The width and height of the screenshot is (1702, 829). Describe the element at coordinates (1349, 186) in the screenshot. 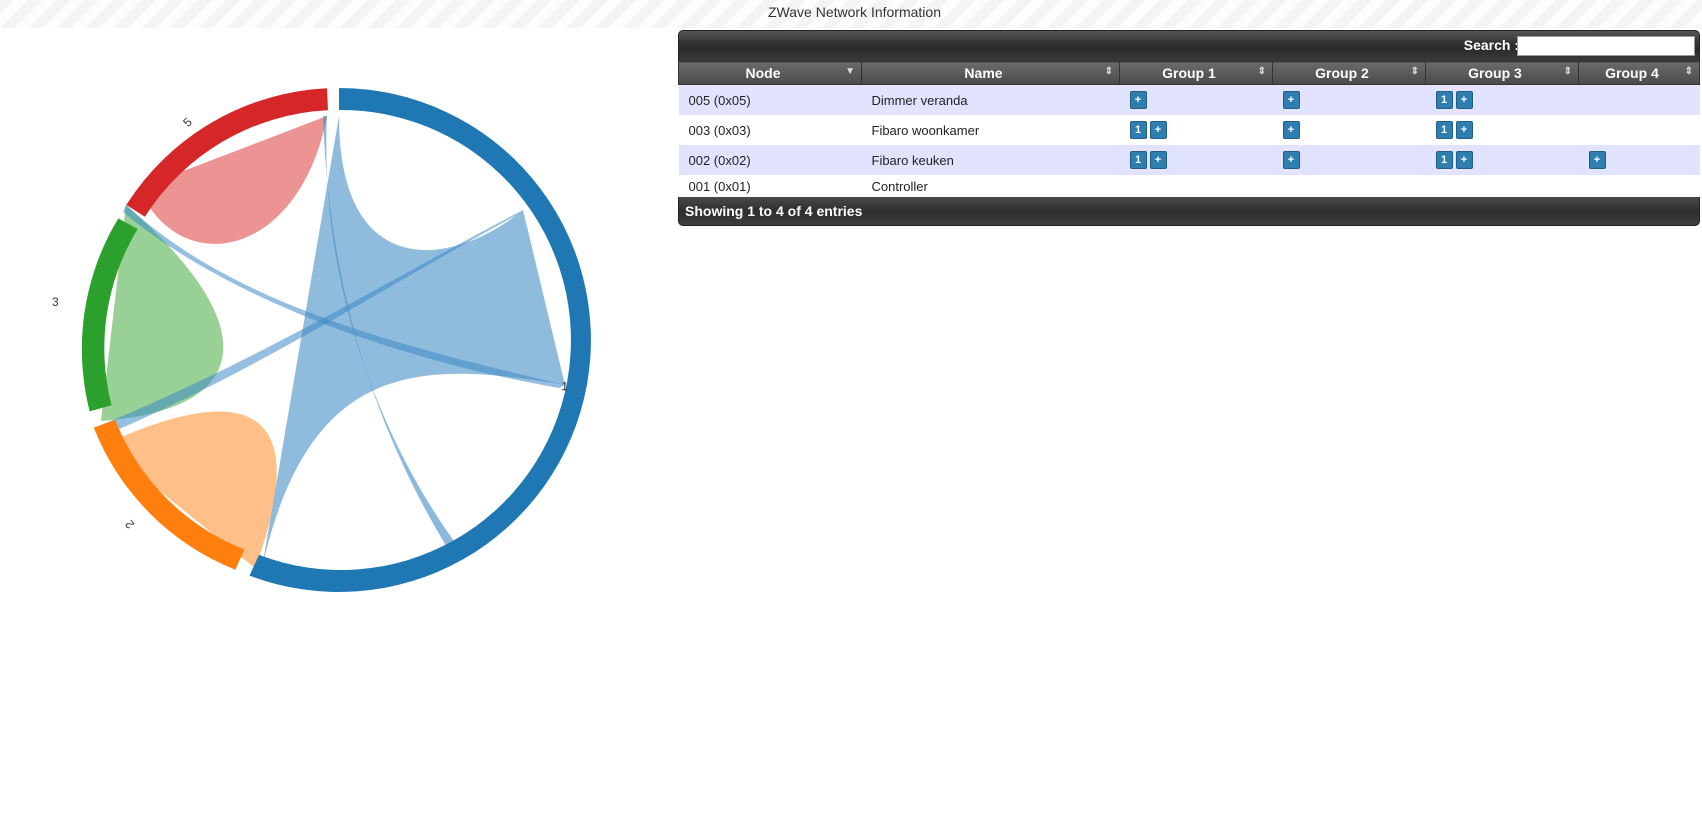

I see `group-2-cell` at that location.